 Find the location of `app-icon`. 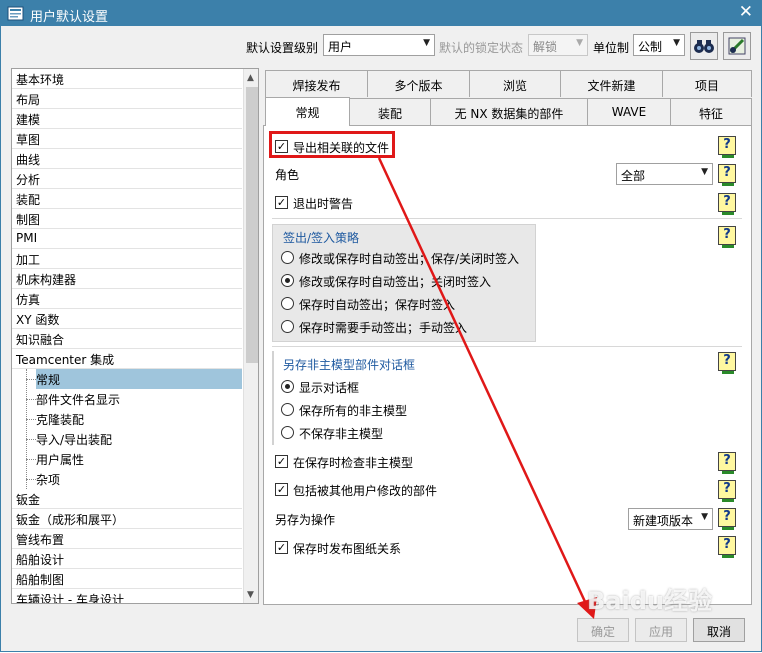

app-icon is located at coordinates (15, 13).